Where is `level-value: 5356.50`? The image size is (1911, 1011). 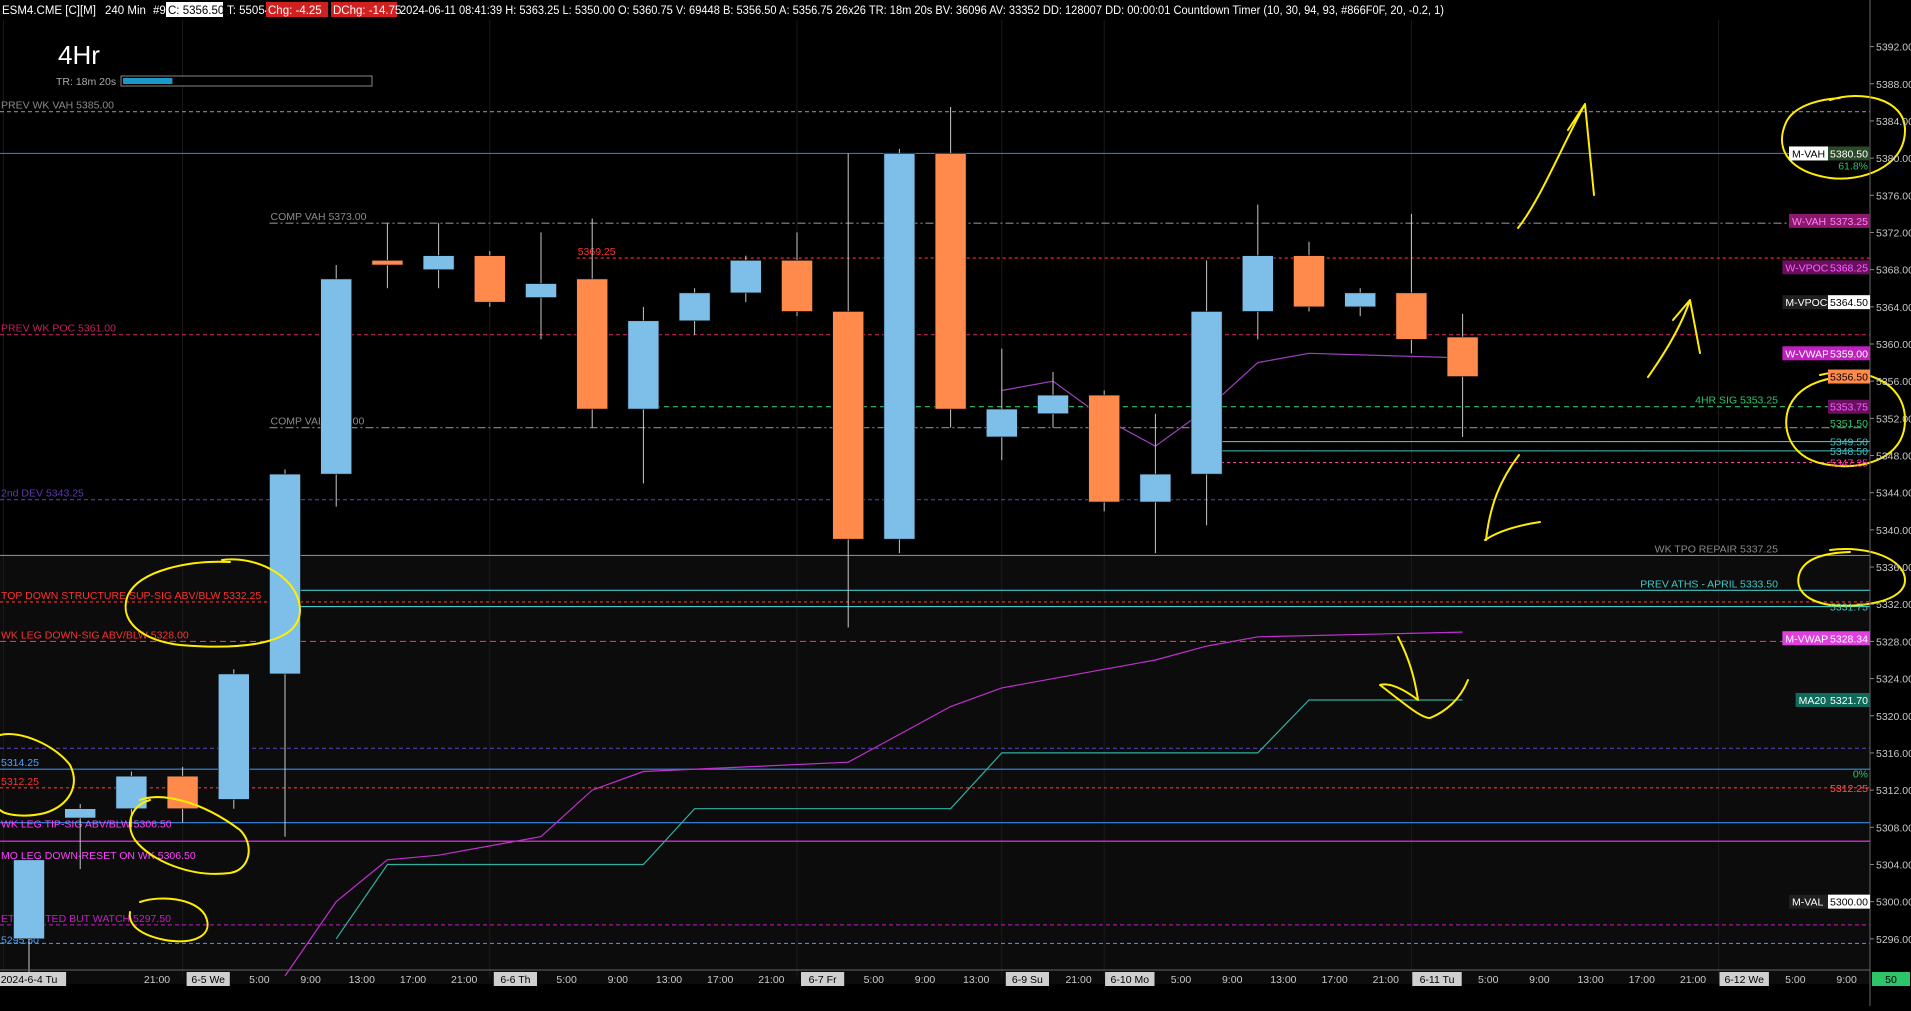 level-value: 5356.50 is located at coordinates (1849, 378).